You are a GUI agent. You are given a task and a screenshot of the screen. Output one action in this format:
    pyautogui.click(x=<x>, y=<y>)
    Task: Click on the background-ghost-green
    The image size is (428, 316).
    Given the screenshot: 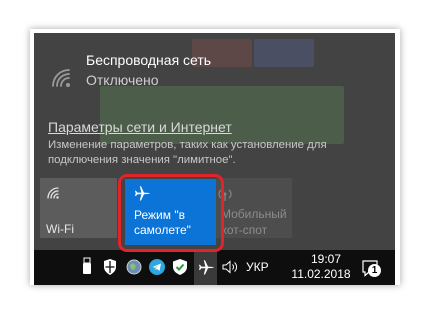 What is the action you would take?
    pyautogui.click(x=222, y=115)
    